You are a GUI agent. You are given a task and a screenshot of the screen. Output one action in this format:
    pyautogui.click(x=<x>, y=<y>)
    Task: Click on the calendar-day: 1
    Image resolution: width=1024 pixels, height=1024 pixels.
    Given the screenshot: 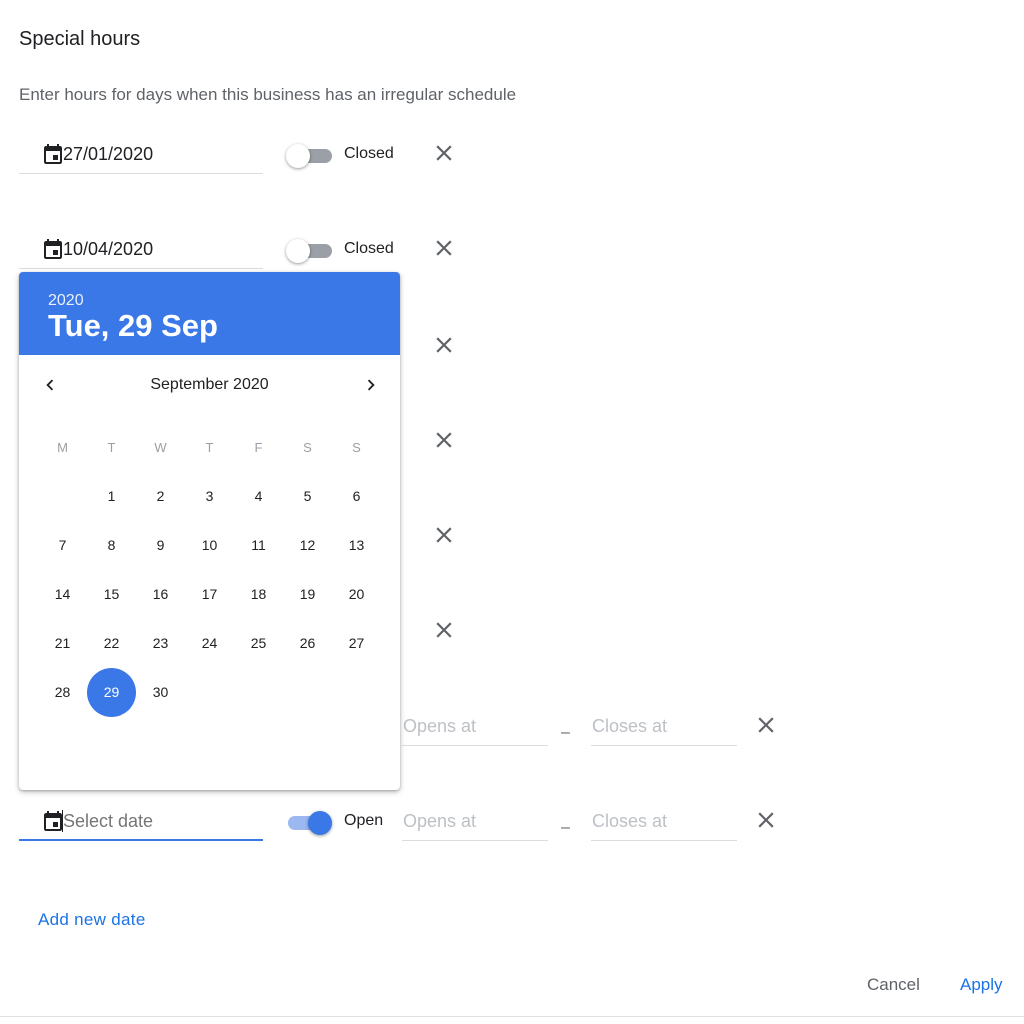 What is the action you would take?
    pyautogui.click(x=111, y=496)
    